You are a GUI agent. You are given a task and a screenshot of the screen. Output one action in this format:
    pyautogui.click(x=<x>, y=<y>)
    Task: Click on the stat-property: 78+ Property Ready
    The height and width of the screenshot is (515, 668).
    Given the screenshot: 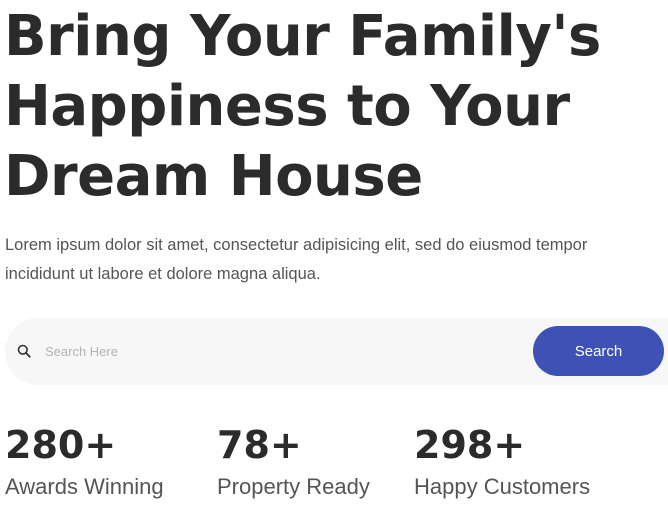 What is the action you would take?
    pyautogui.click(x=293, y=461)
    